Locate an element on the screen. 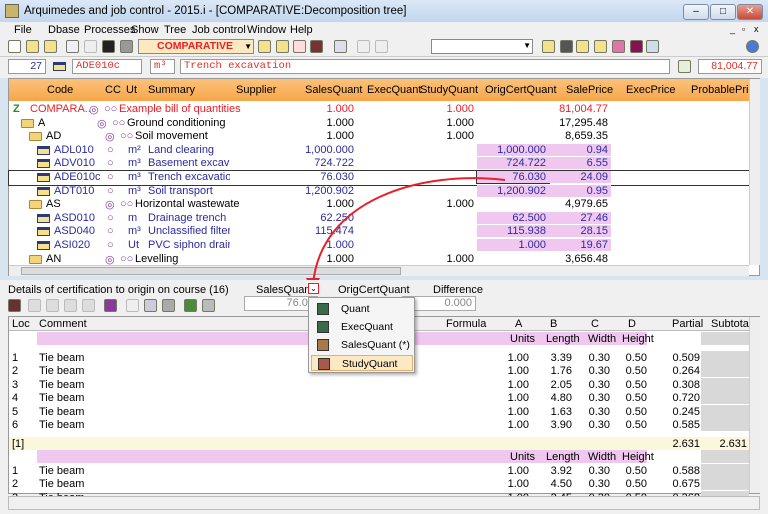 The width and height of the screenshot is (768, 514). menu-item-label: SalesQuant (*) is located at coordinates (375, 345).